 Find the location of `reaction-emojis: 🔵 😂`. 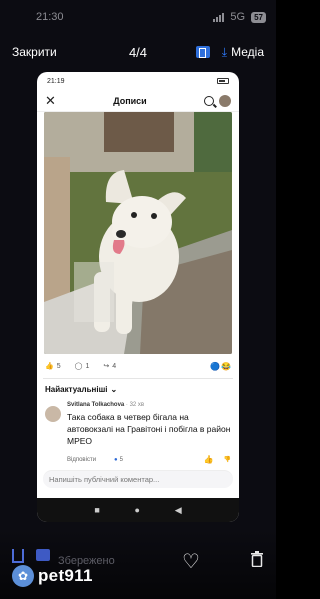

reaction-emojis: 🔵 😂 is located at coordinates (220, 366).